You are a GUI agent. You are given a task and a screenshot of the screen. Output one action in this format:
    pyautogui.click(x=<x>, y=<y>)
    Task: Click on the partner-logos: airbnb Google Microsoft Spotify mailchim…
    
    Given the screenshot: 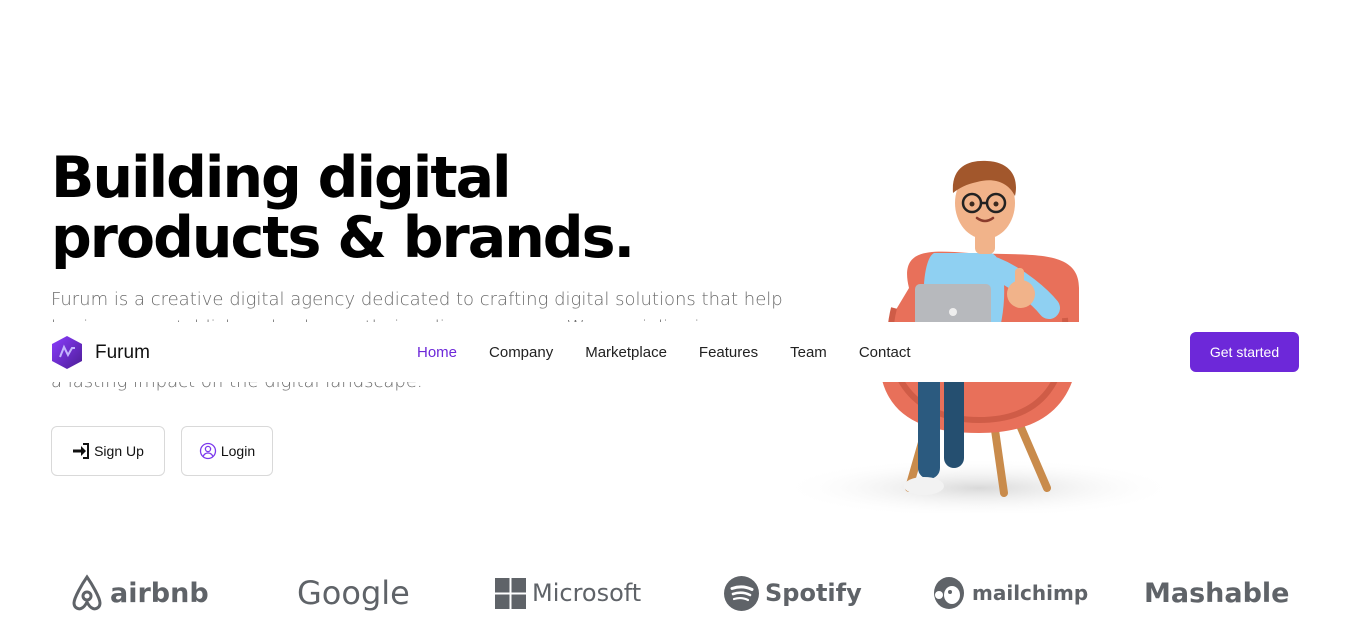 What is the action you would take?
    pyautogui.click(x=673, y=595)
    